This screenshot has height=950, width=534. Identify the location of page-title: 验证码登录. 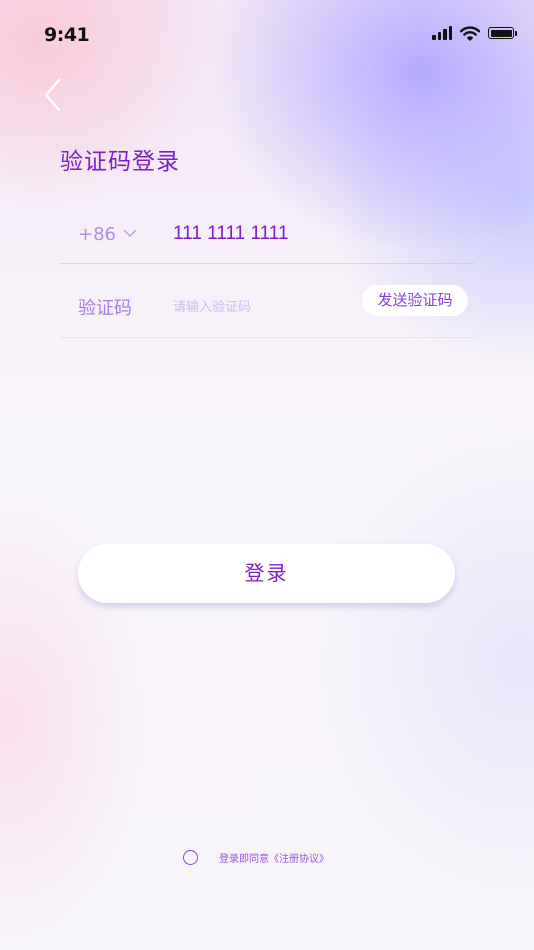
(120, 162).